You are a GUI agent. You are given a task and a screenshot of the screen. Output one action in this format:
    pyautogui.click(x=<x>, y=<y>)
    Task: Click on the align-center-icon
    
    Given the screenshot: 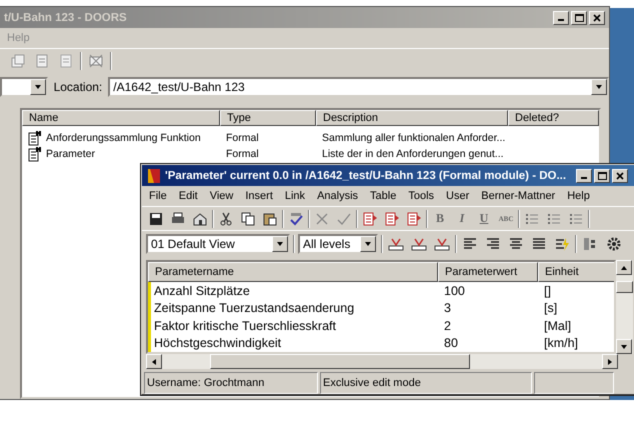 What is the action you would take?
    pyautogui.click(x=516, y=244)
    